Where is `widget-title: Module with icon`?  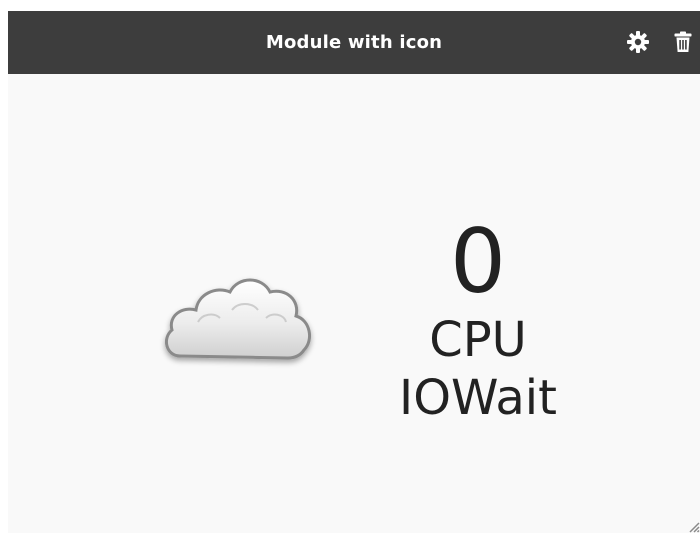
widget-title: Module with icon is located at coordinates (354, 42).